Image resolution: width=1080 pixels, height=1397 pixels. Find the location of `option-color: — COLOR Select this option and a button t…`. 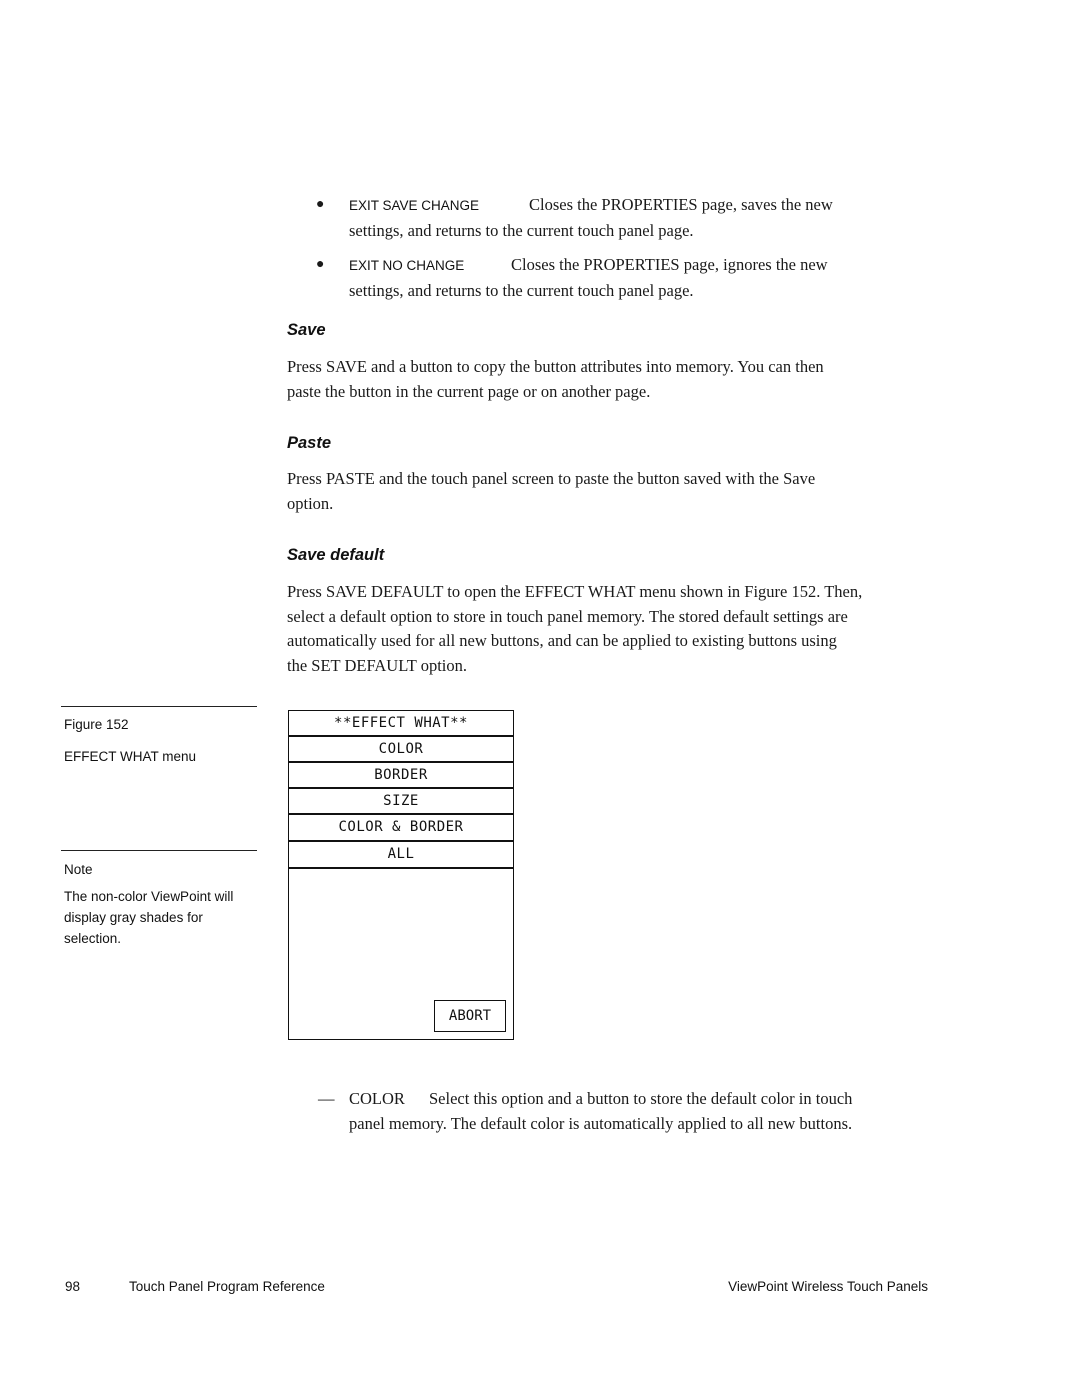

option-color: — COLOR Select this option and a button t… is located at coordinates (623, 1111).